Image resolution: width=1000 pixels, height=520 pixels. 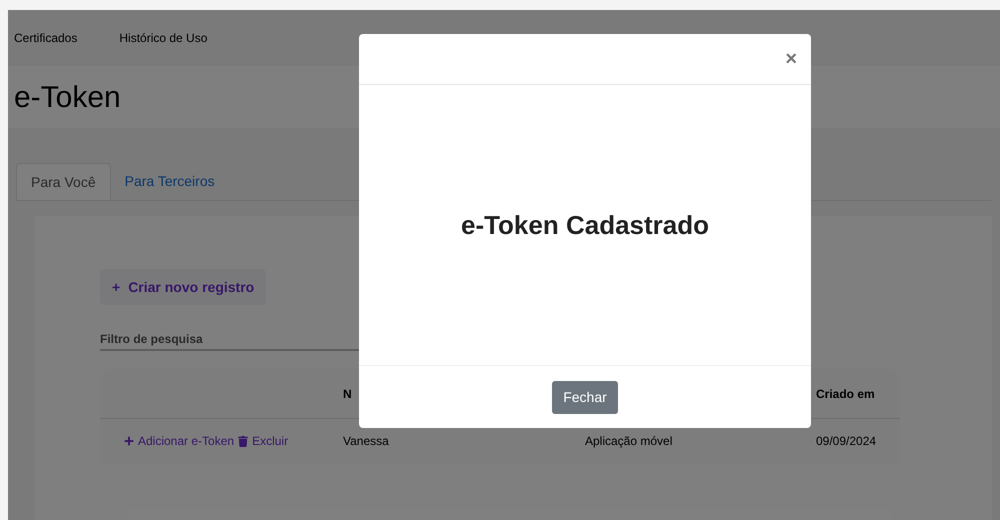 I want to click on page-title: e-Token, so click(x=67, y=98).